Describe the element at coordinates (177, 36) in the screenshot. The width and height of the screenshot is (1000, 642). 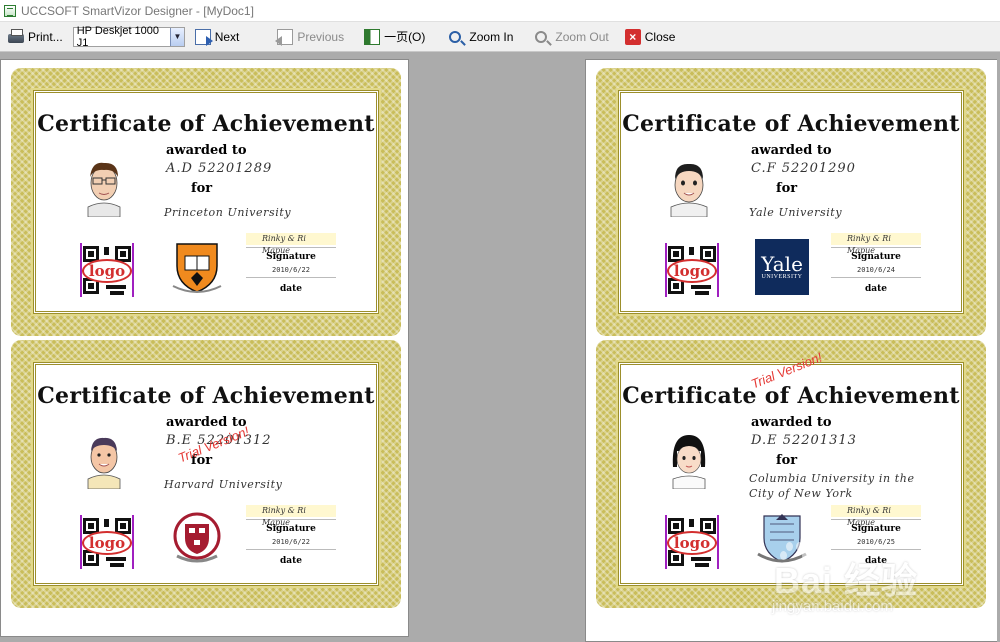
I see `chevron-down-icon: ▼` at that location.